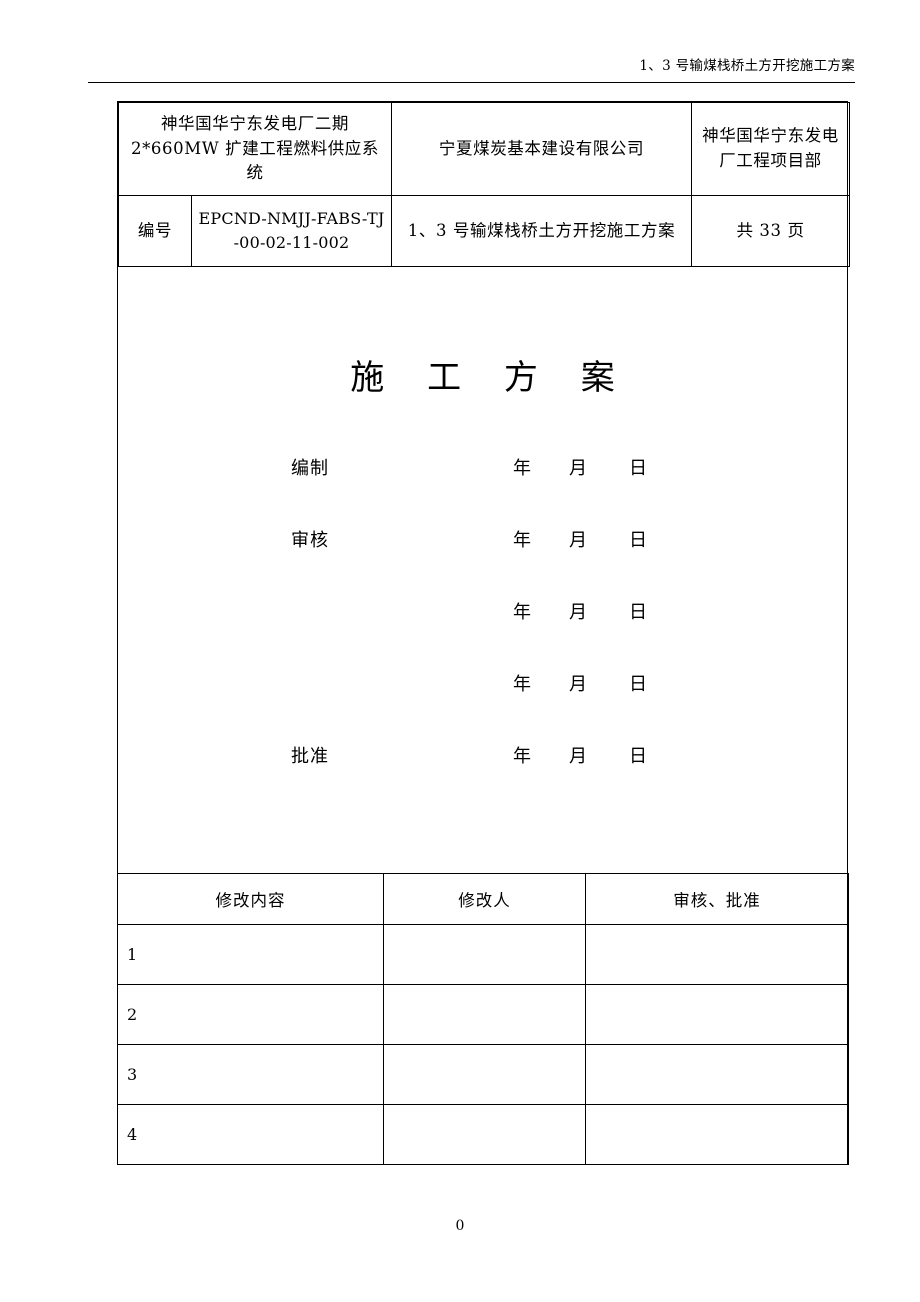 The image size is (920, 1302). Describe the element at coordinates (310, 468) in the screenshot. I see `signature-label: 编制` at that location.